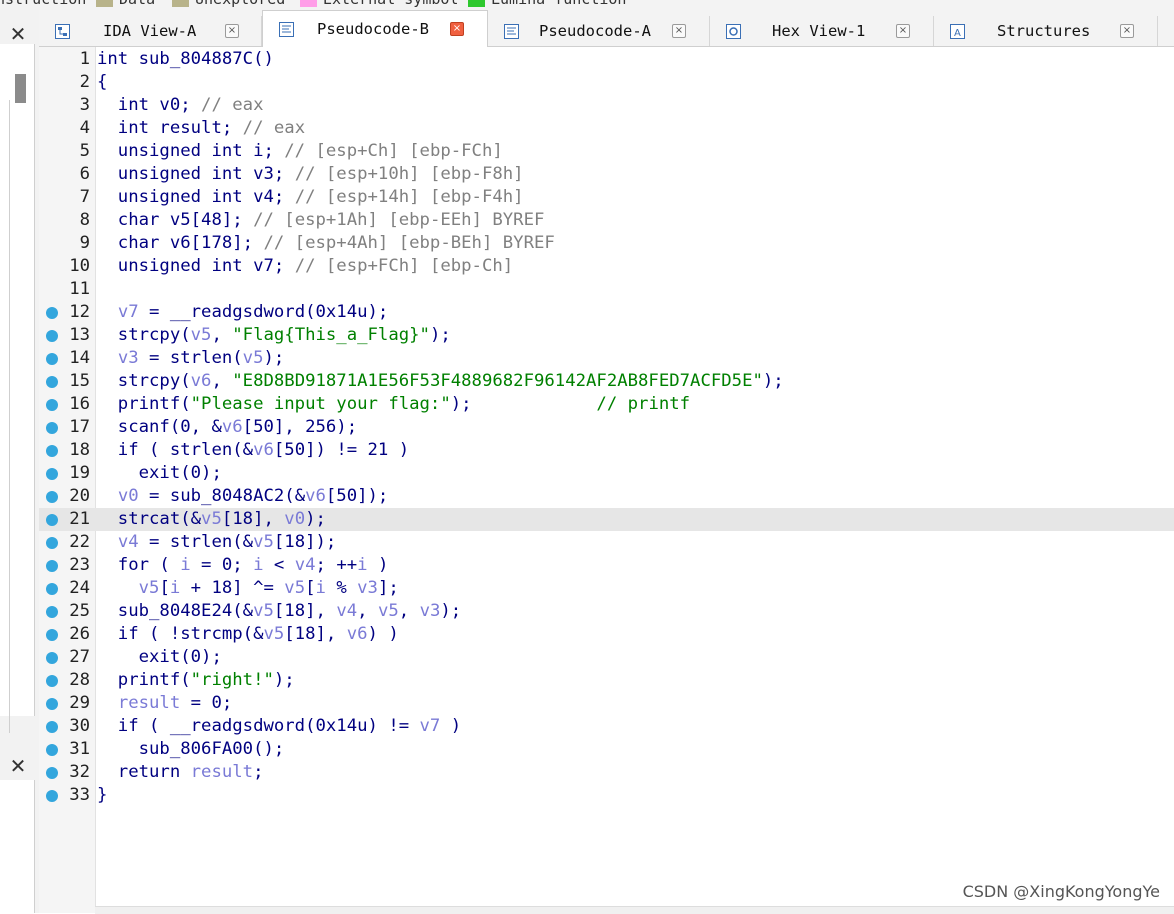 Image resolution: width=1174 pixels, height=914 pixels. What do you see at coordinates (196, 266) in the screenshot?
I see `code-token: unsigned int v7;` at bounding box center [196, 266].